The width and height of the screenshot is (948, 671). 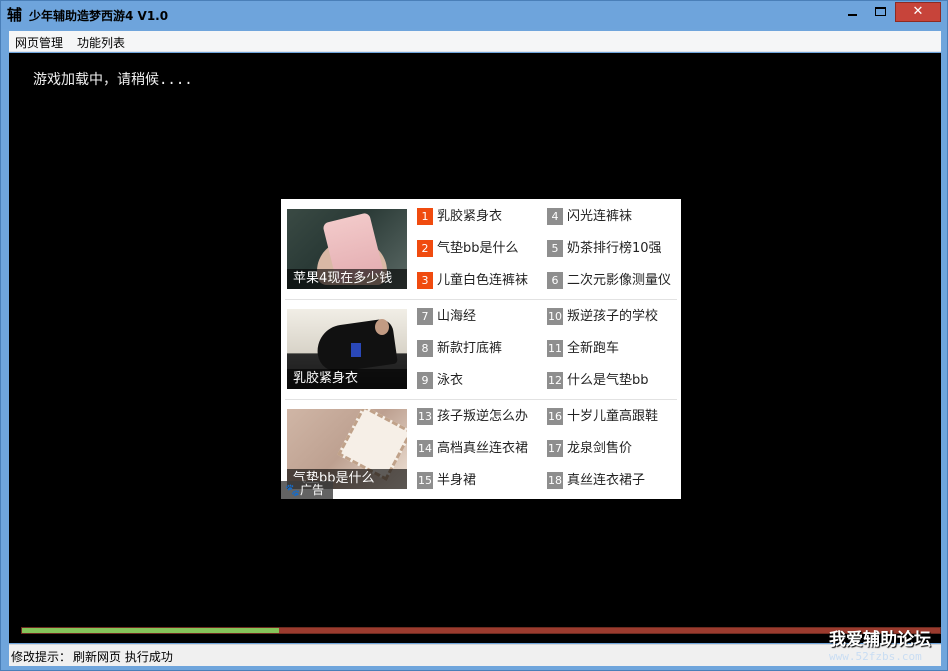 I want to click on ad-link: 6 二次元影像测量仪, so click(x=611, y=281).